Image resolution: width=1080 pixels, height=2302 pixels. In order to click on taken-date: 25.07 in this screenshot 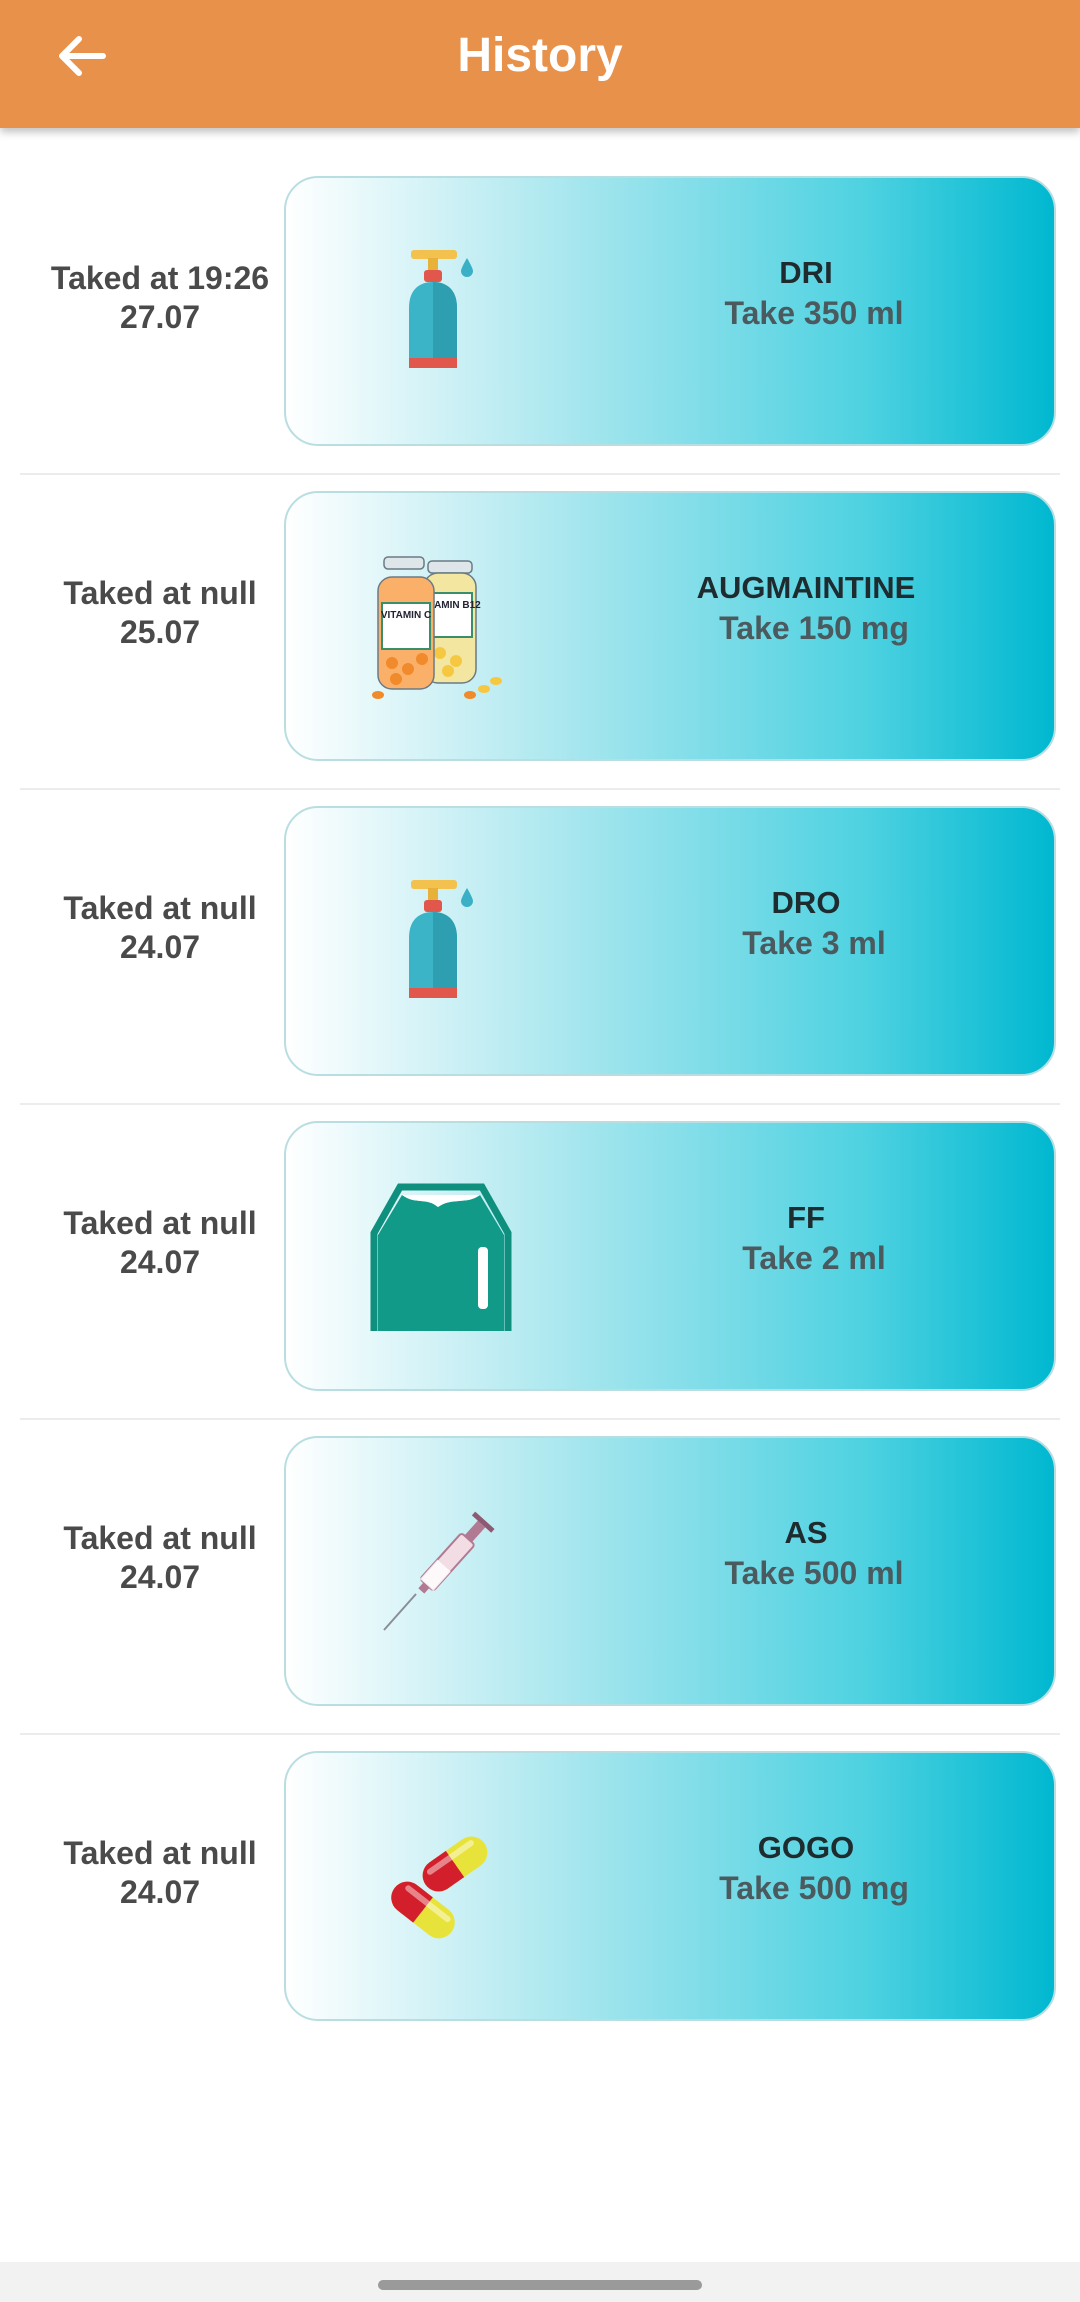, I will do `click(160, 631)`.